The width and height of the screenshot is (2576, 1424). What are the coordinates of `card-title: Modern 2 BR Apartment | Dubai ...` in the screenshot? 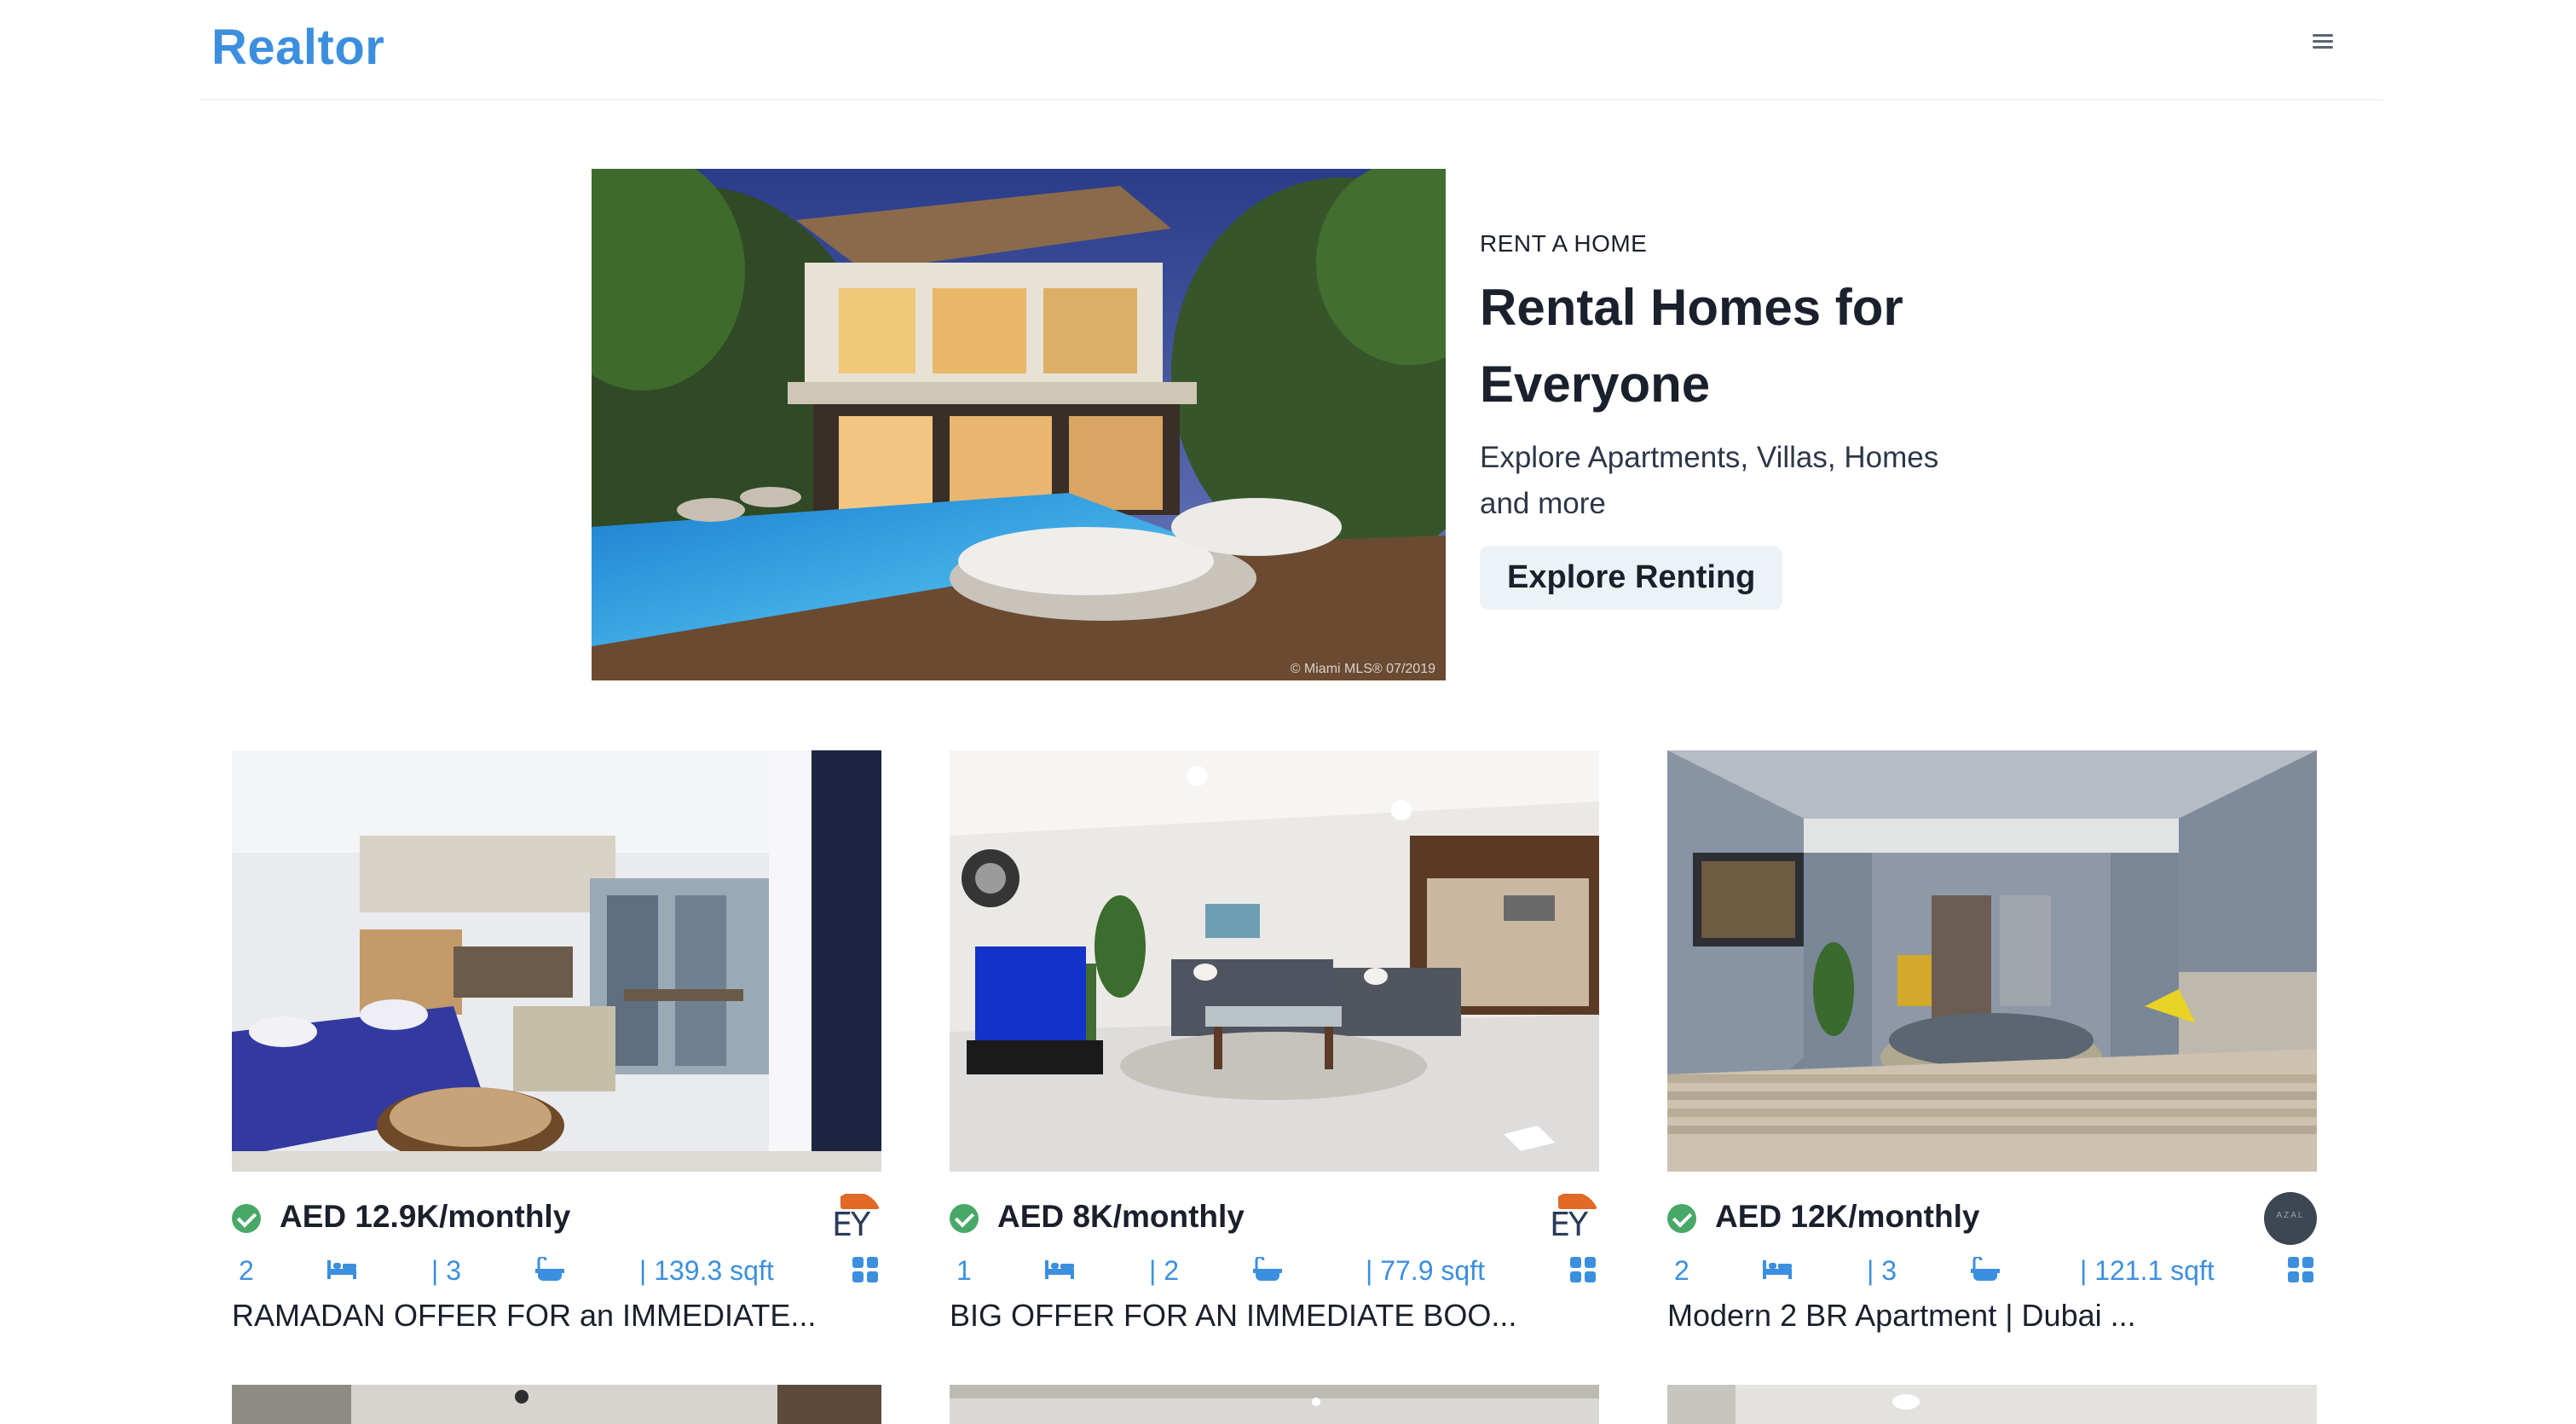 It's located at (1992, 1316).